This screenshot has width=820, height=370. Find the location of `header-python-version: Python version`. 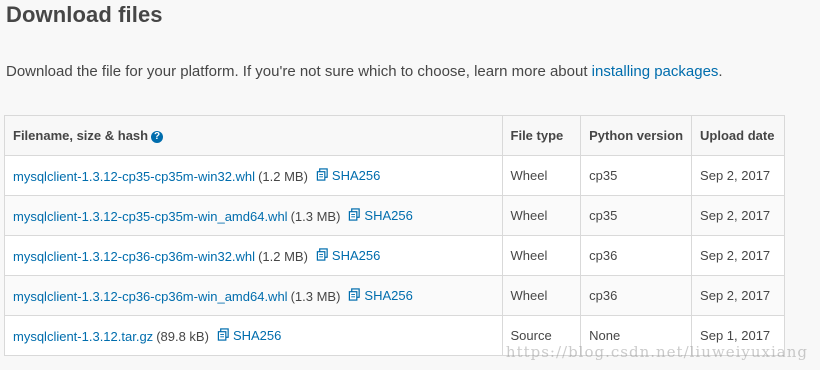

header-python-version: Python version is located at coordinates (636, 135).